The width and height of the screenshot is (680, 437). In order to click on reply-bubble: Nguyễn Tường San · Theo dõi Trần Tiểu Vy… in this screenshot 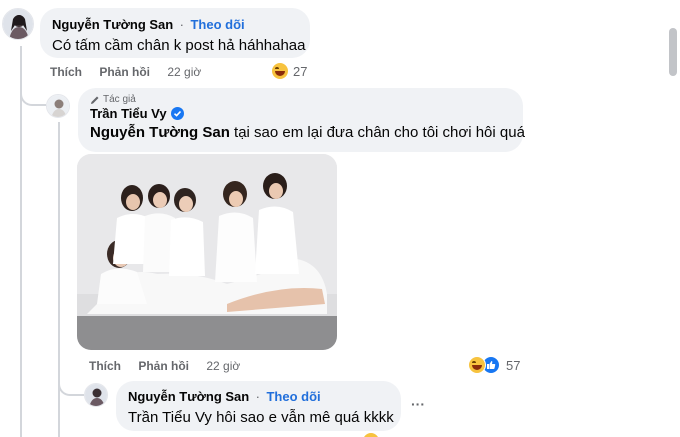, I will do `click(258, 406)`.